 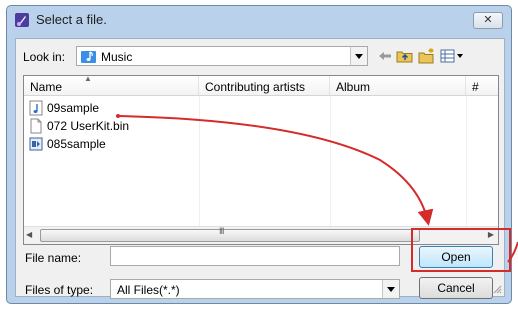 I want to click on title-bar: Select a file. ✕, so click(x=259, y=19).